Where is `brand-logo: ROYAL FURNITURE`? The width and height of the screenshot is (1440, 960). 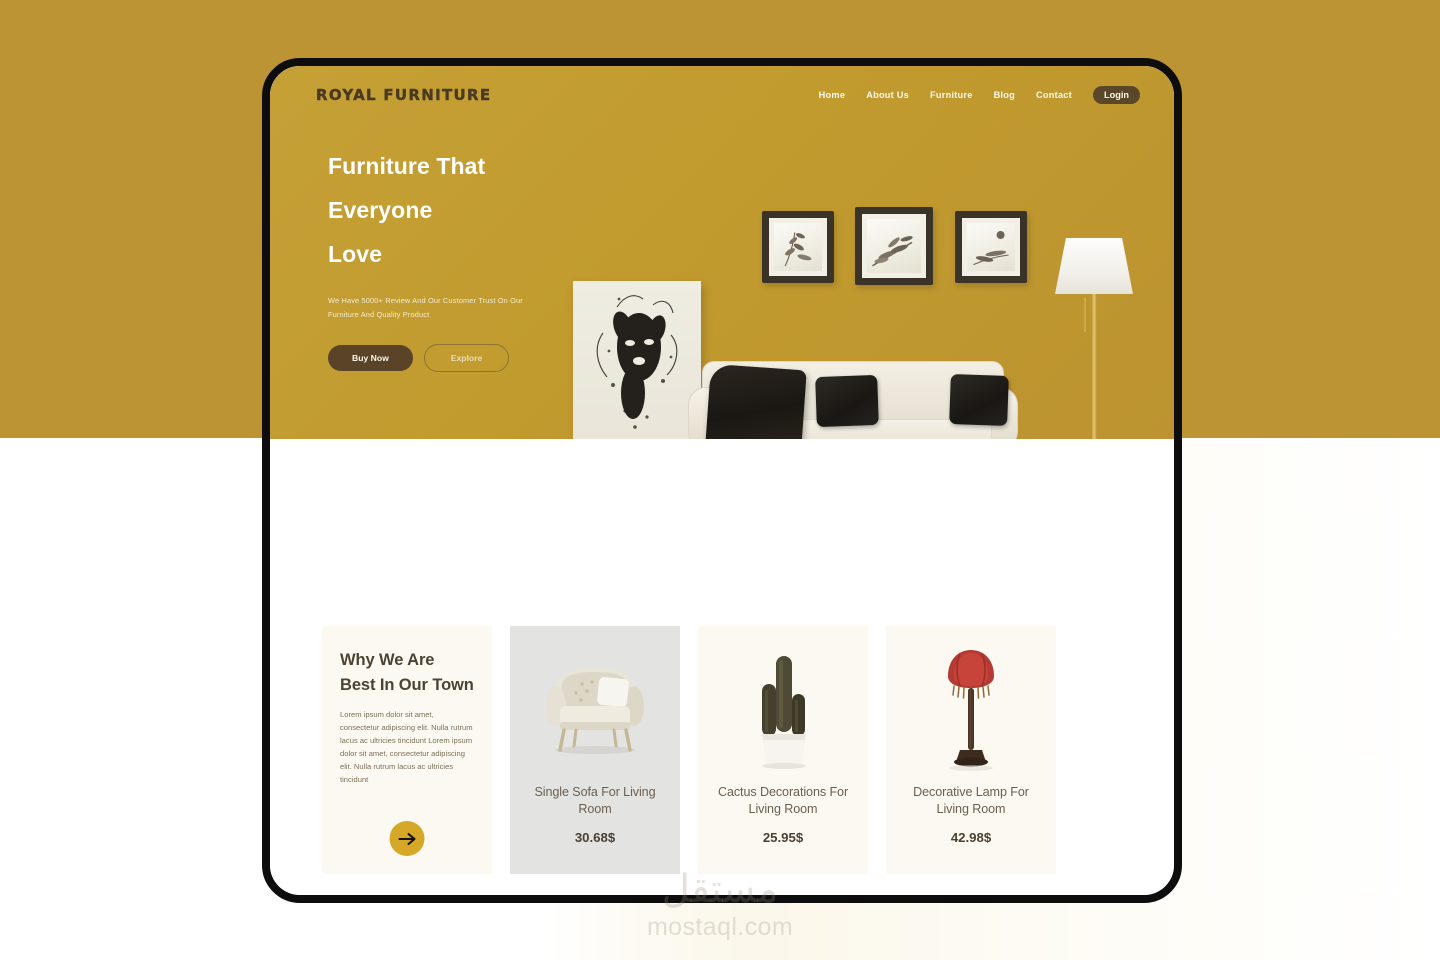 brand-logo: ROYAL FURNITURE is located at coordinates (403, 95).